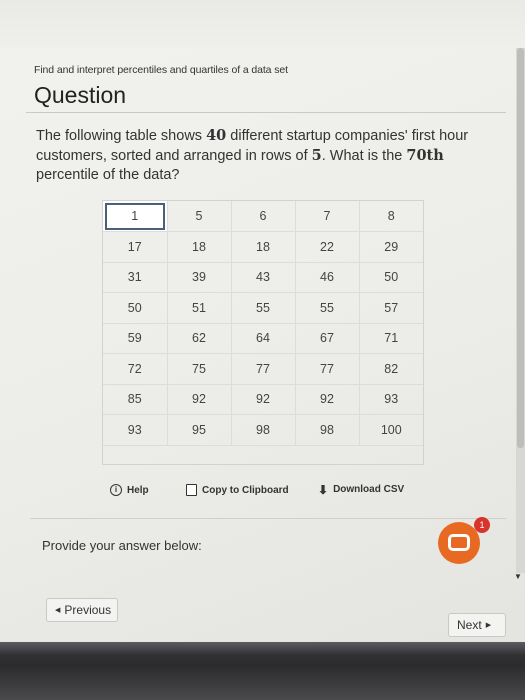 The width and height of the screenshot is (525, 700). I want to click on table-cell: 75, so click(199, 369).